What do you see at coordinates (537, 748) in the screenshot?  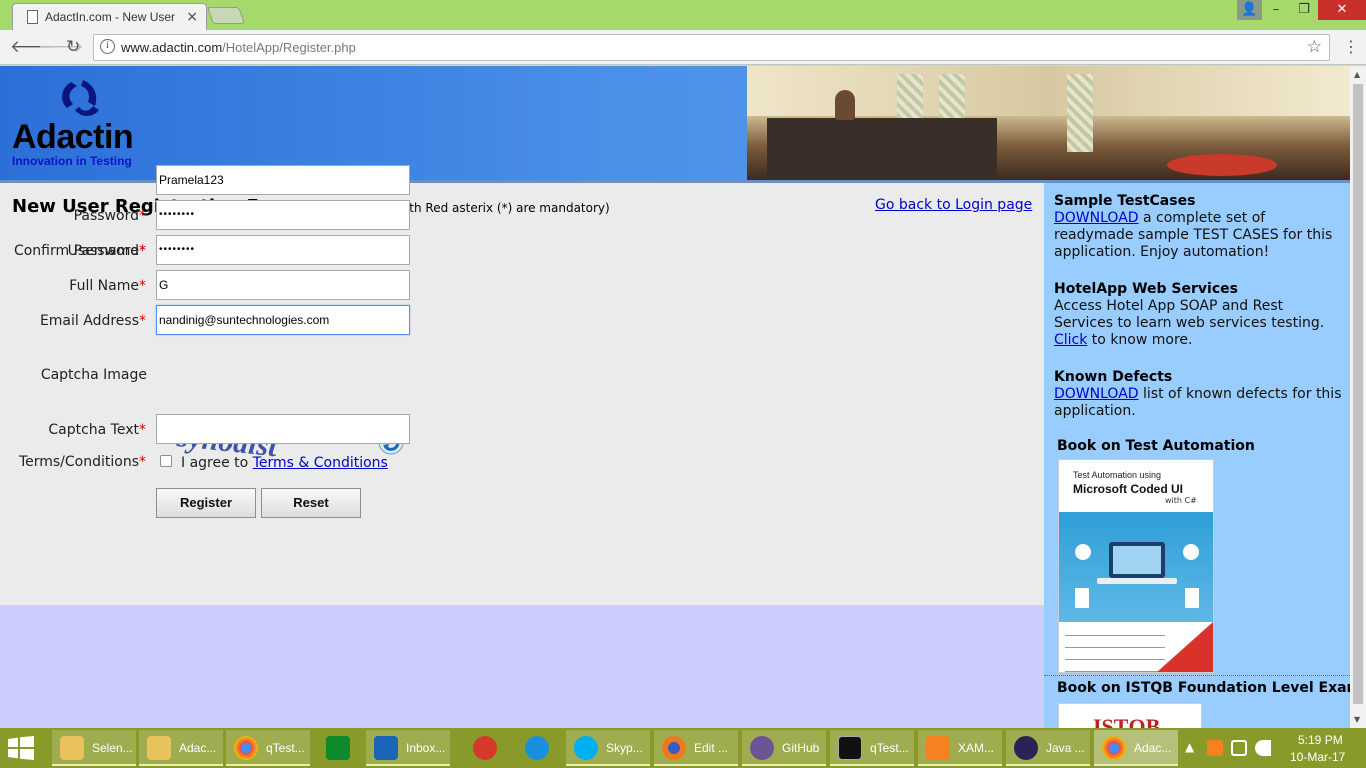 I see `taskbar-item-internet-explorer` at bounding box center [537, 748].